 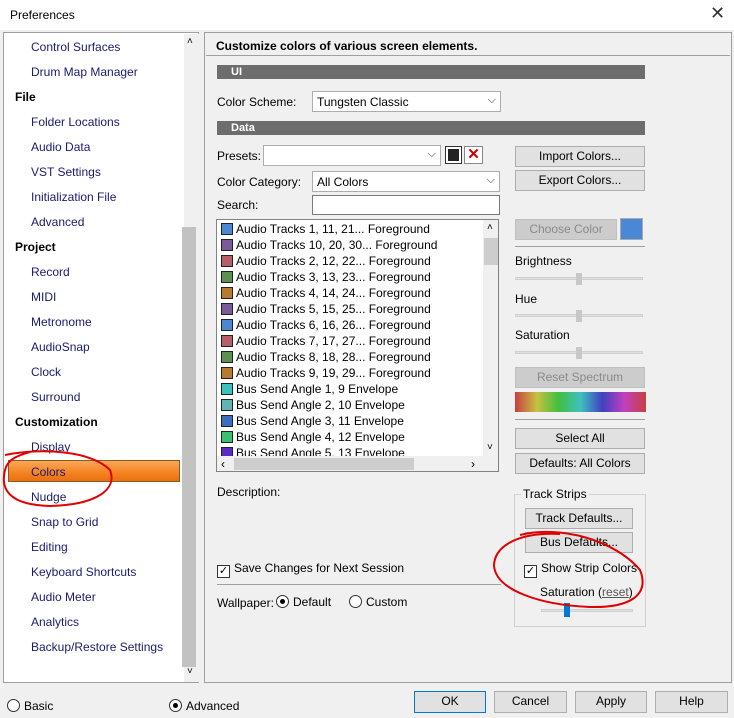 I want to click on list-item: Audio Tracks 6, 16, 26... Foreground, so click(x=326, y=325).